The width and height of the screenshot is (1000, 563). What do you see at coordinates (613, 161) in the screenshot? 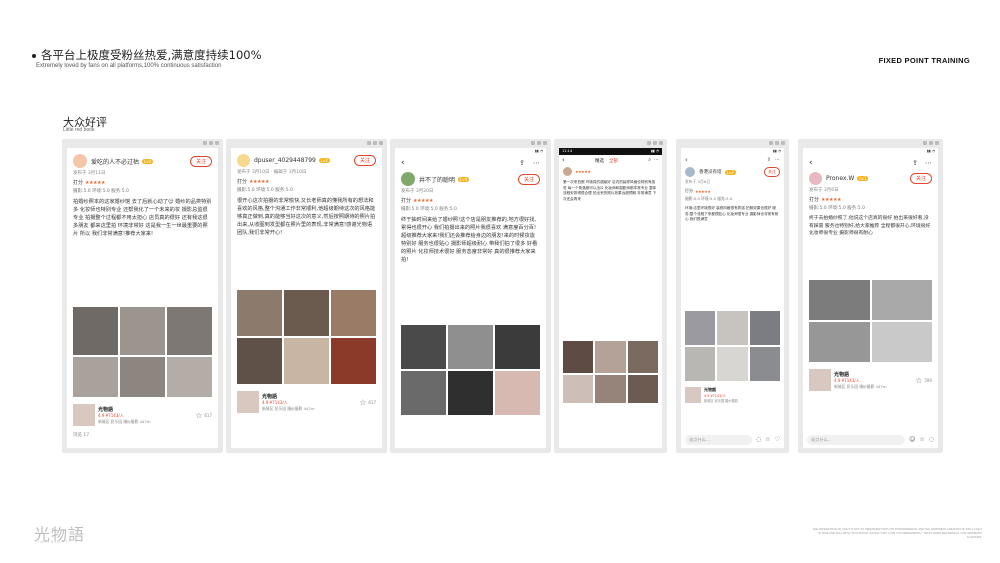
I see `tab-all: 全部` at bounding box center [613, 161].